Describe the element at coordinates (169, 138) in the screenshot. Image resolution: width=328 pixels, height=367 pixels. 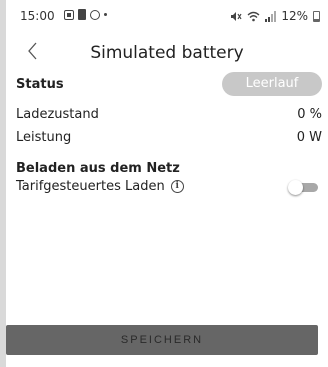
I see `power-row: Leistung 0 W` at that location.